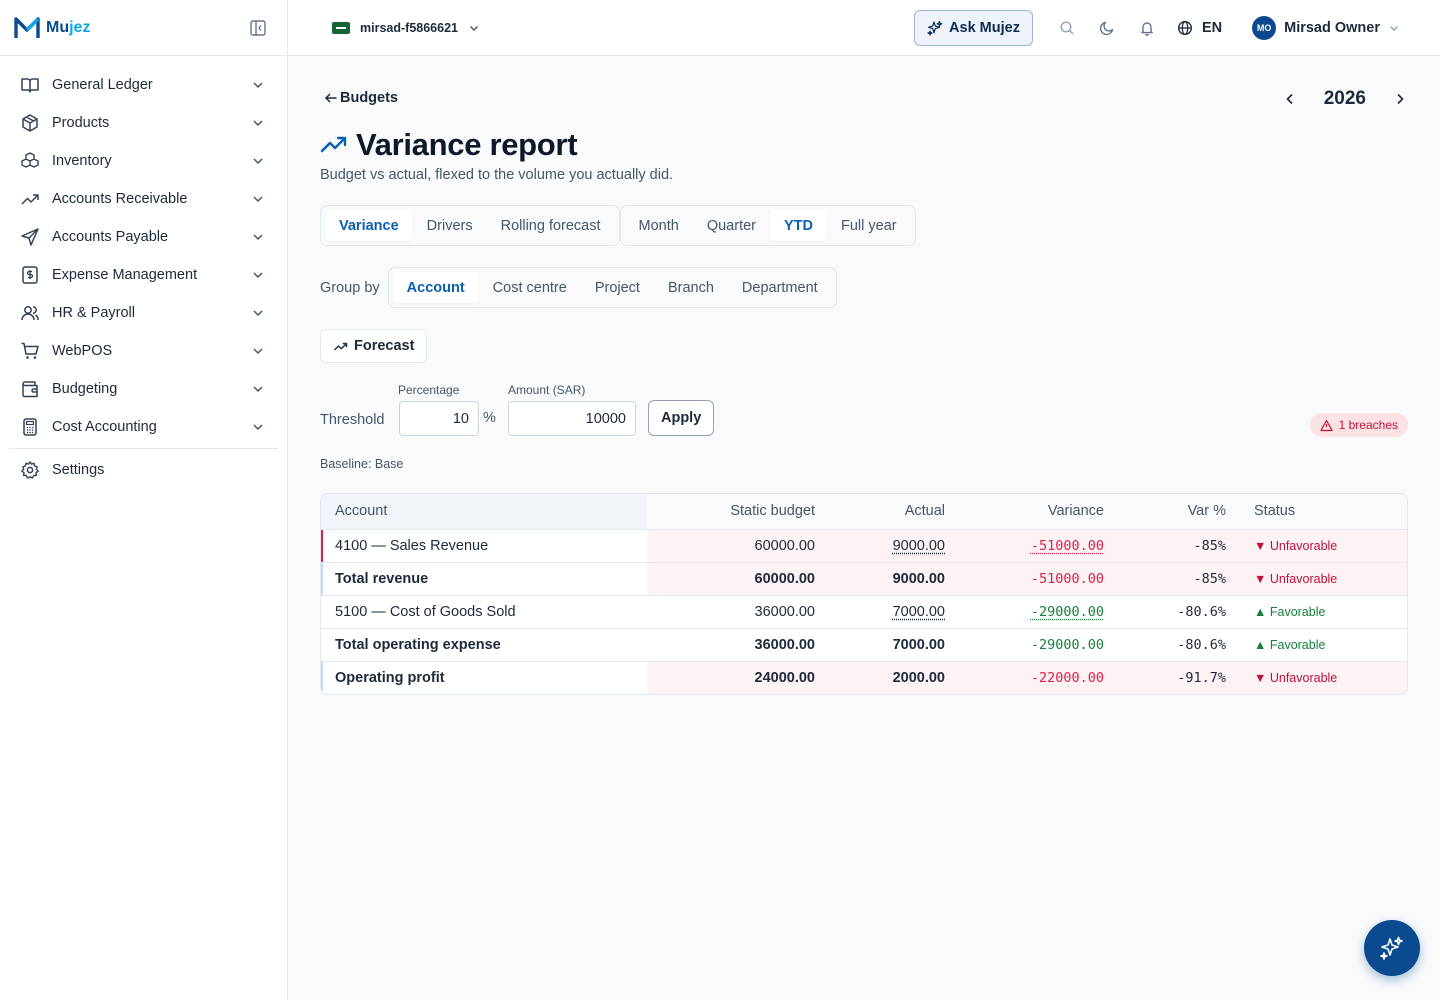 This screenshot has height=1000, width=1440. I want to click on back-label: Budgets, so click(369, 98).